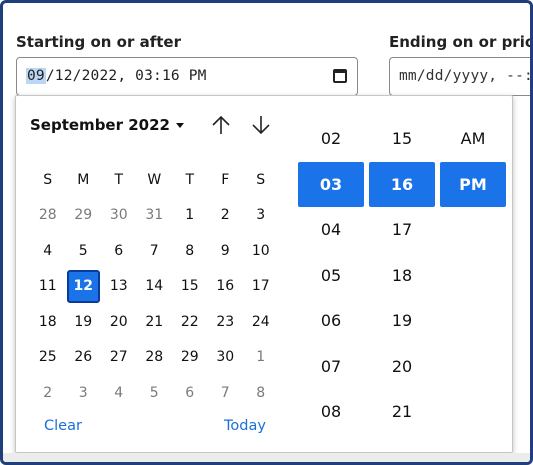 The image size is (533, 465). Describe the element at coordinates (461, 42) in the screenshot. I see `end-date-label: Ending on or prio` at that location.